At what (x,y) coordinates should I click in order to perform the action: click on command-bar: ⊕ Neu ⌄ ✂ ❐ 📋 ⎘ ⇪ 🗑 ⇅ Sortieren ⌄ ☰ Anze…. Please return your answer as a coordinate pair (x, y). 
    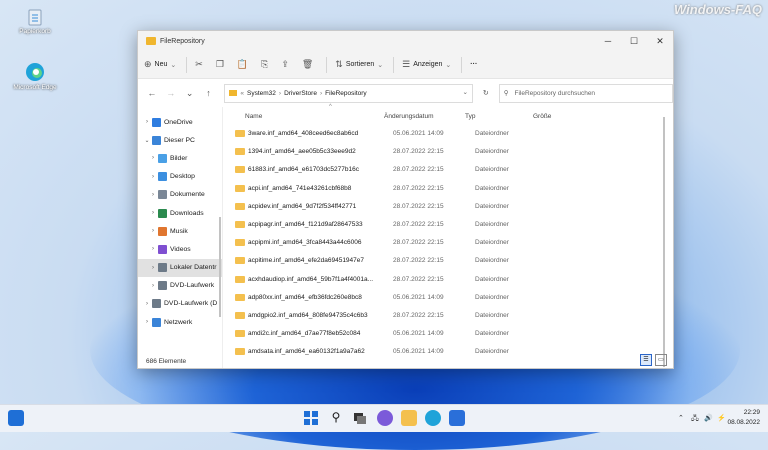
    Looking at the image, I should click on (405, 65).